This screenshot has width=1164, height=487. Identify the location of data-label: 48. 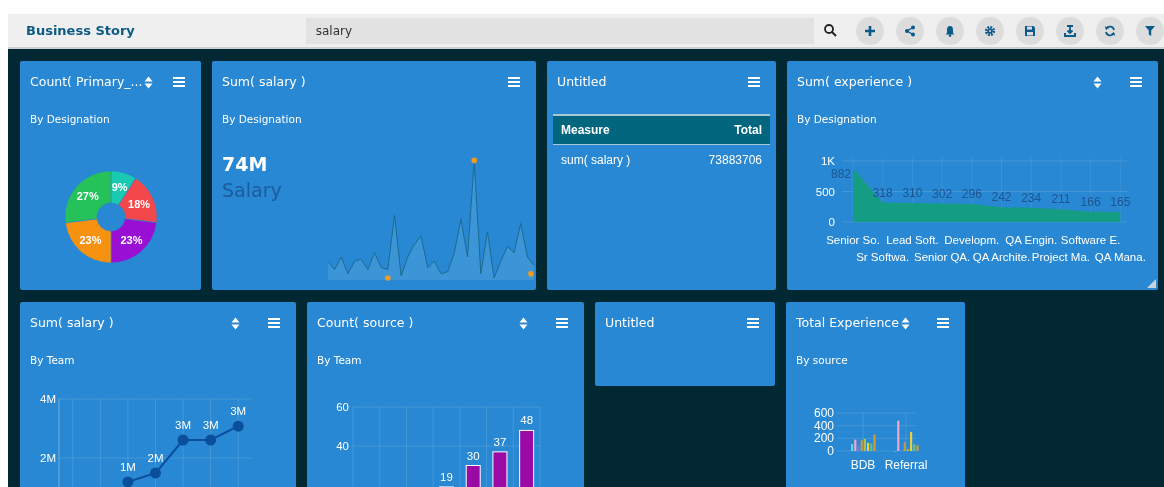
(527, 420).